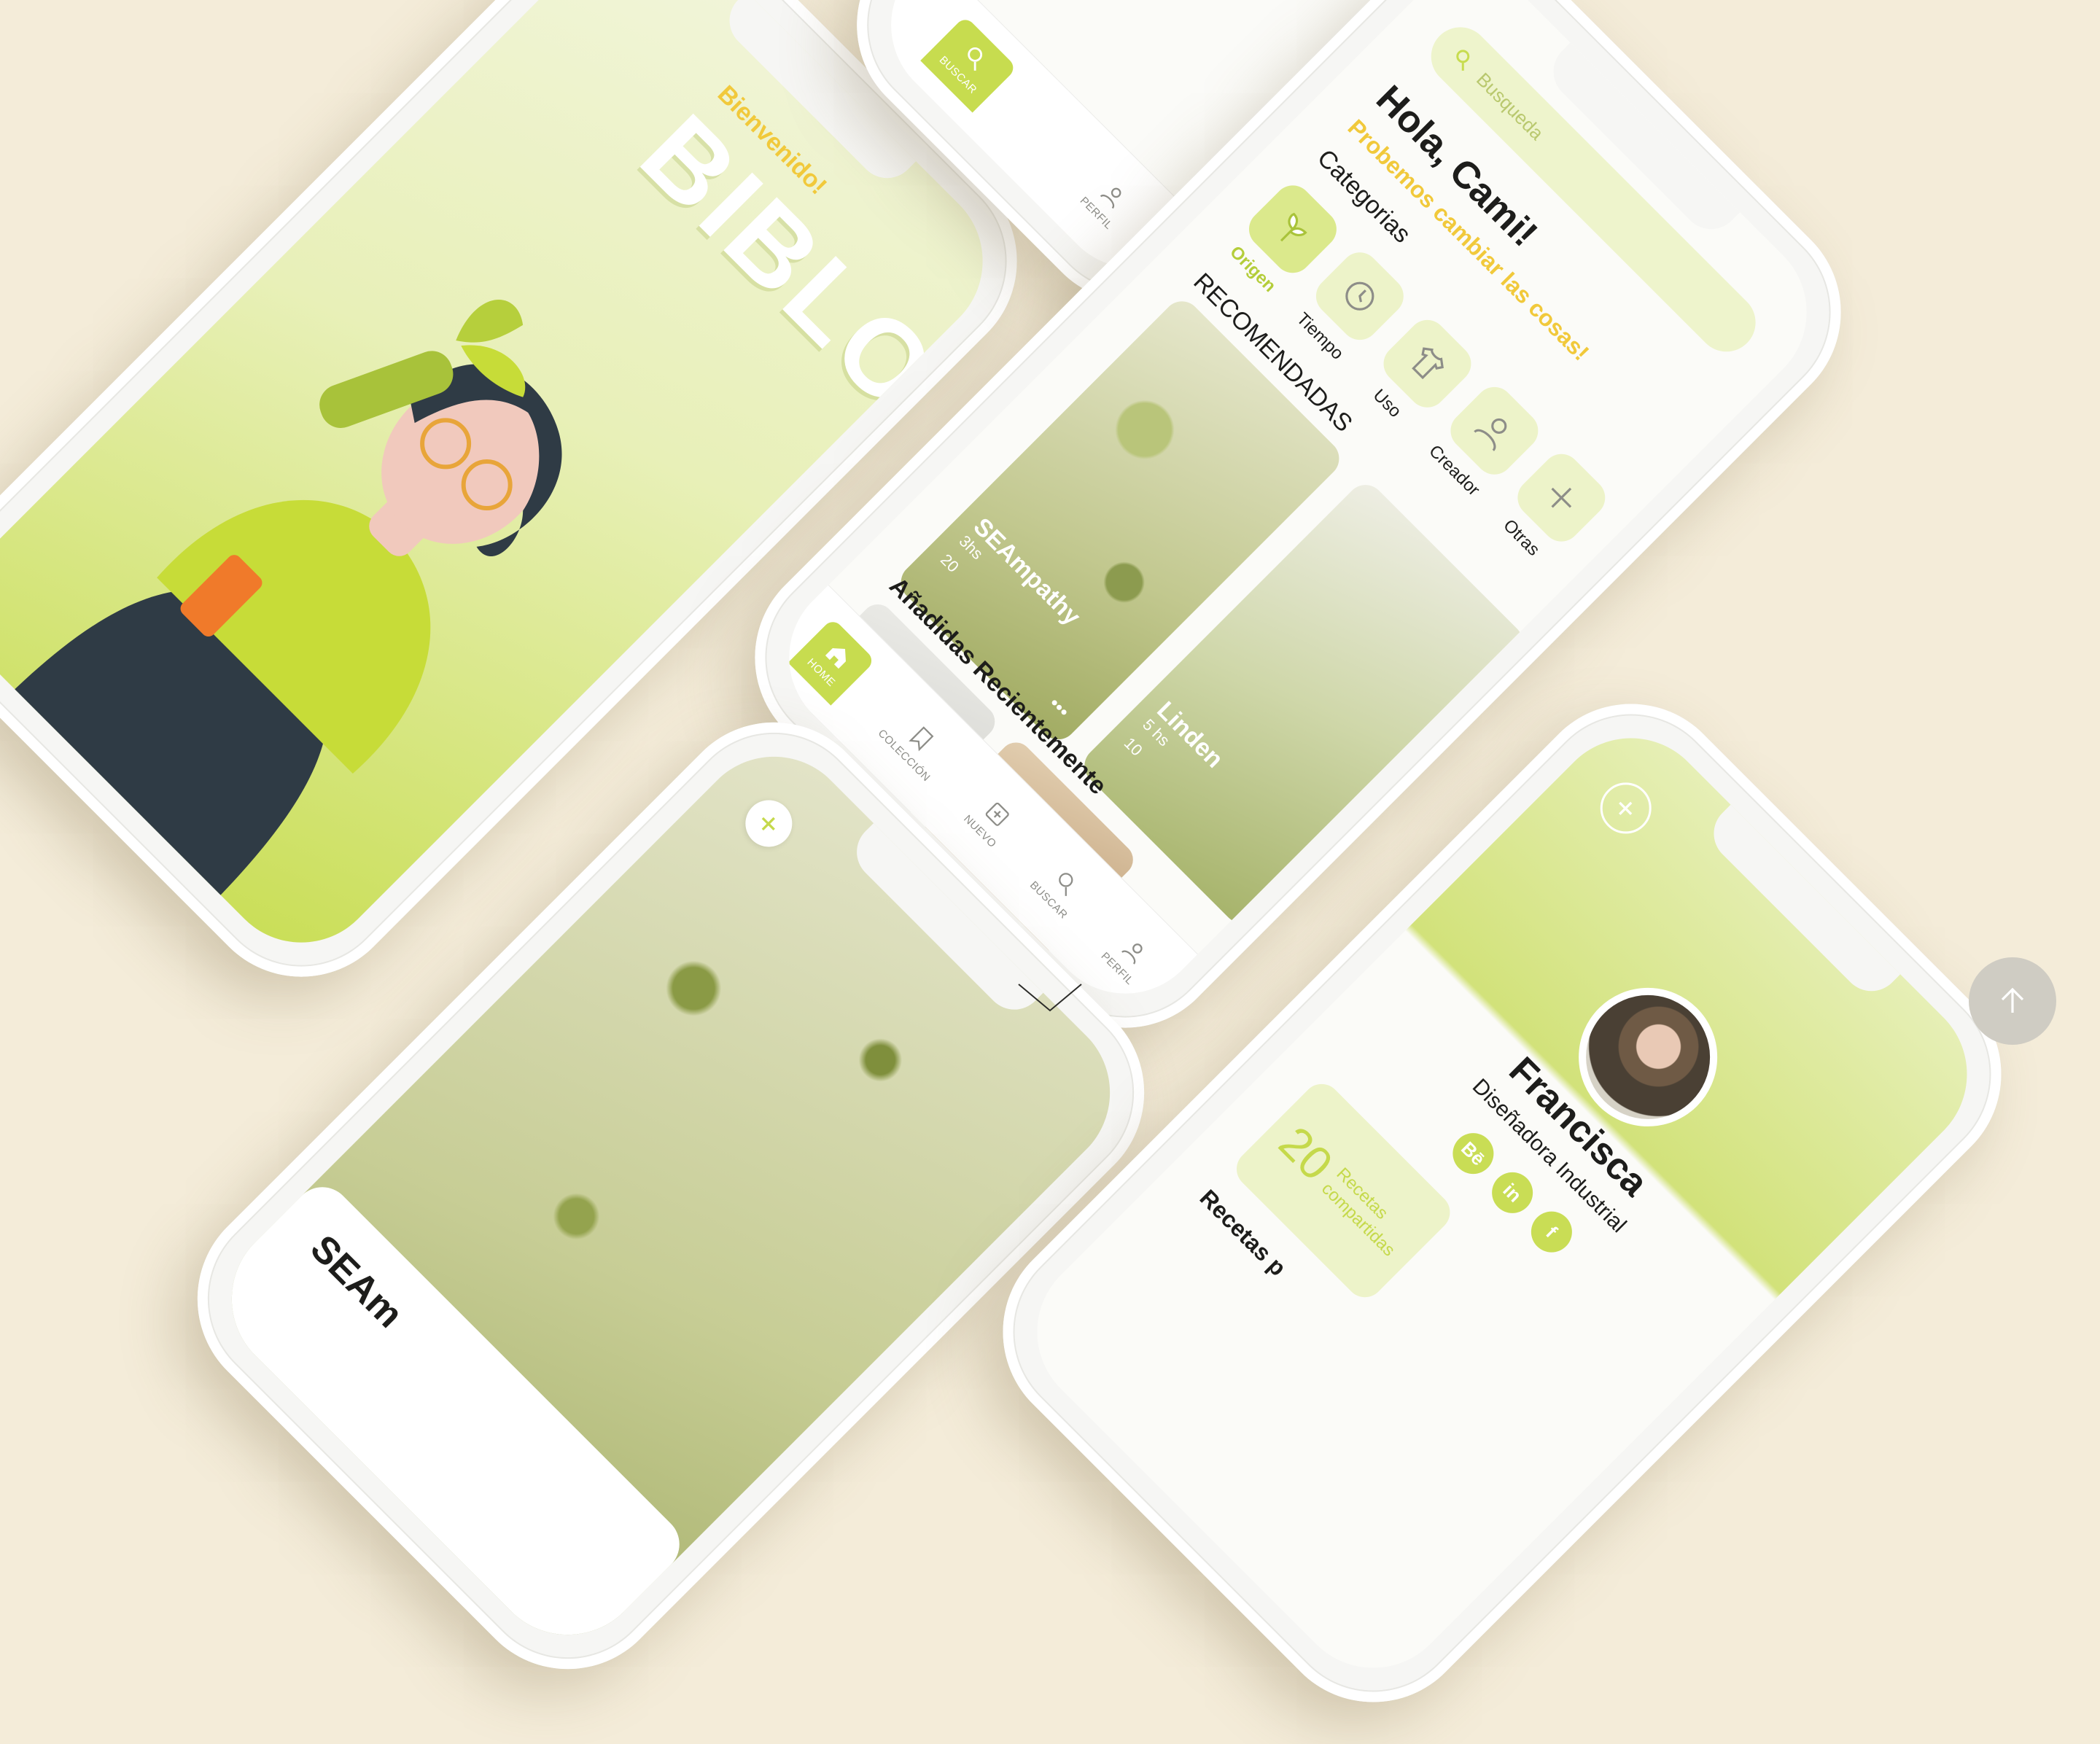 This screenshot has height=1744, width=2100. Describe the element at coordinates (1358, 1212) in the screenshot. I see `stat-label: Recetas compartidas` at that location.